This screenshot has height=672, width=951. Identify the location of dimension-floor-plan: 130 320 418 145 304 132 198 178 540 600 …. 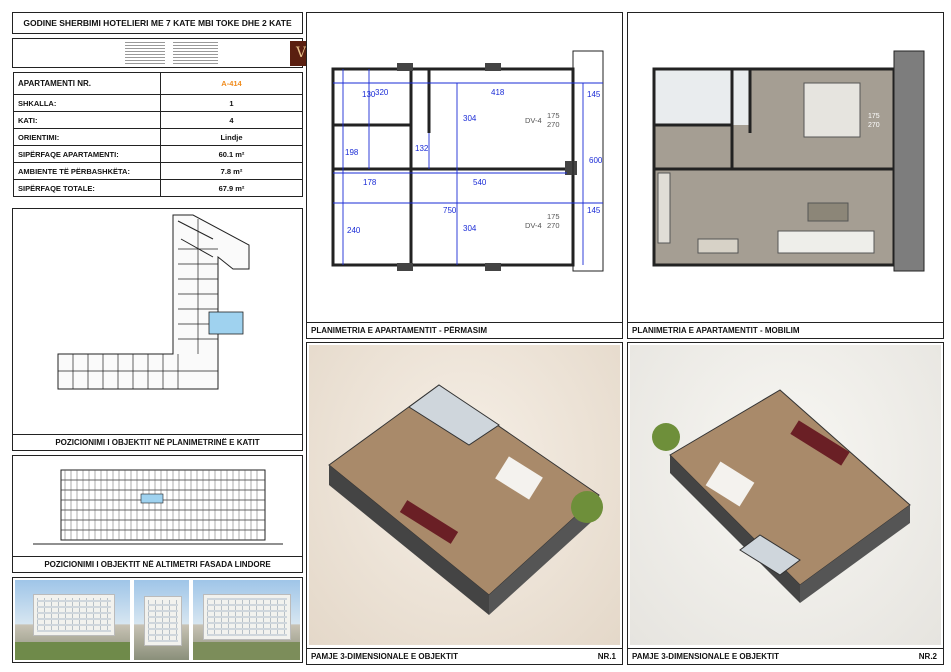
(467, 161).